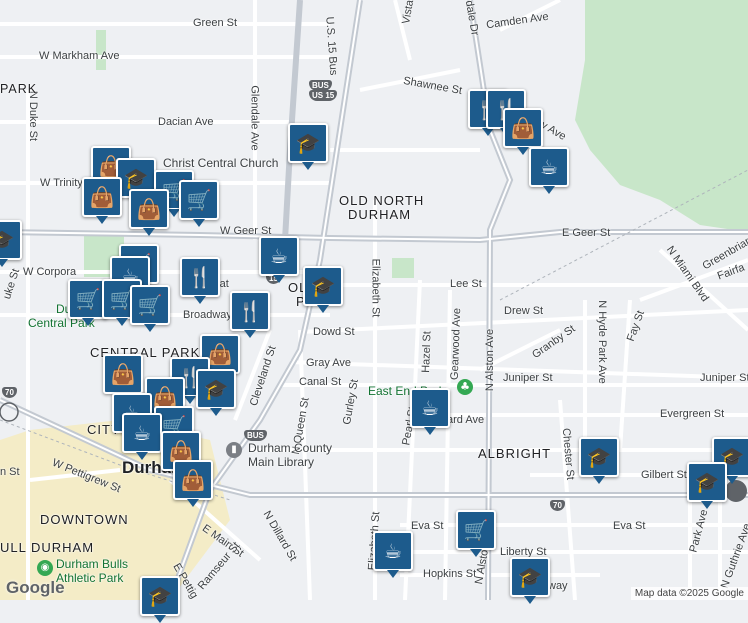  Describe the element at coordinates (323, 95) in the screenshot. I see `us15-shield: US 15` at that location.